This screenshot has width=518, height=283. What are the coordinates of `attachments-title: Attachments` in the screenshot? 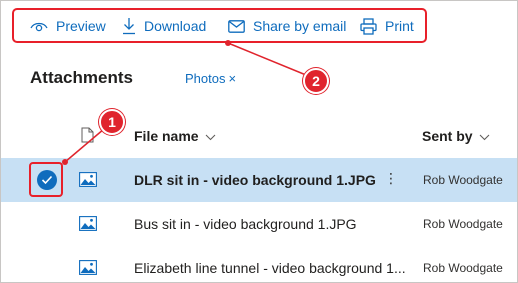 It's located at (81, 77).